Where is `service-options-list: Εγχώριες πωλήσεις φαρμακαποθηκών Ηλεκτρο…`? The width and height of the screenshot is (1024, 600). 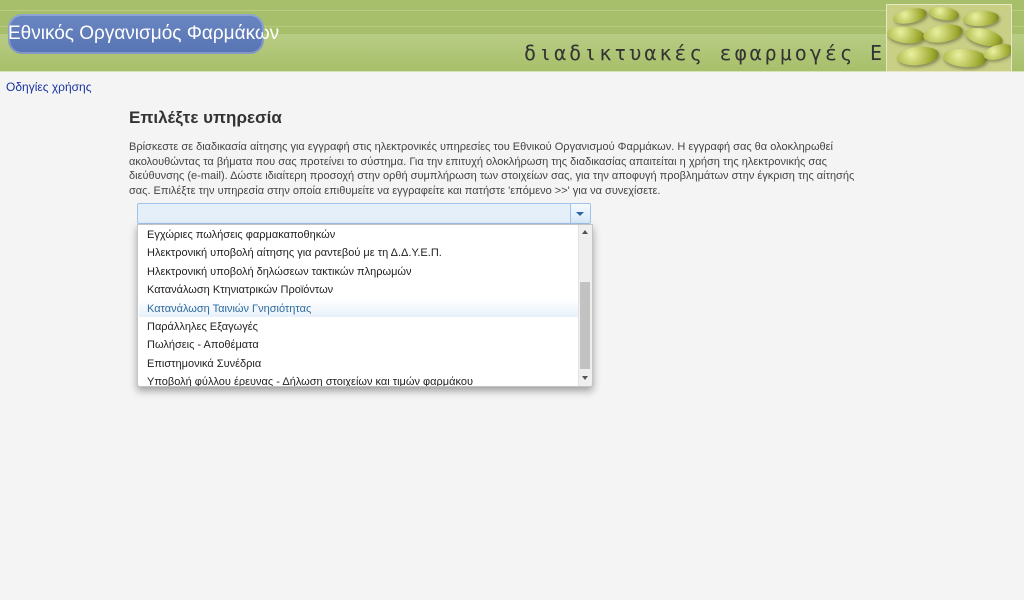
service-options-list: Εγχώριες πωλήσεις φαρμακαποθηκών Ηλεκτρο… is located at coordinates (365, 305).